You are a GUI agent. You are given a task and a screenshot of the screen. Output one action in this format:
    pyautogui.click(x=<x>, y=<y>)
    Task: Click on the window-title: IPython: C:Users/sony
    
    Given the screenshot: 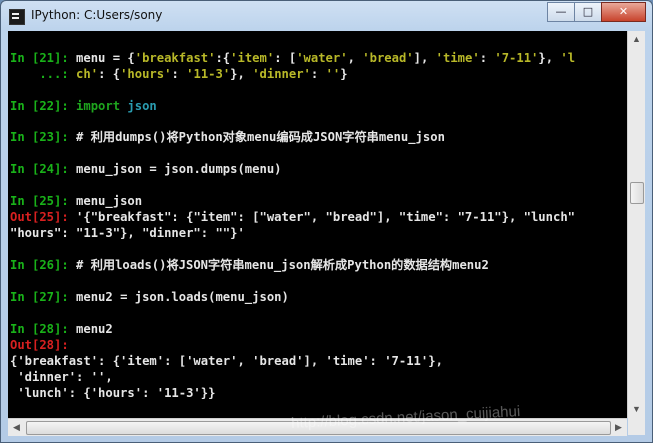 What is the action you would take?
    pyautogui.click(x=97, y=15)
    